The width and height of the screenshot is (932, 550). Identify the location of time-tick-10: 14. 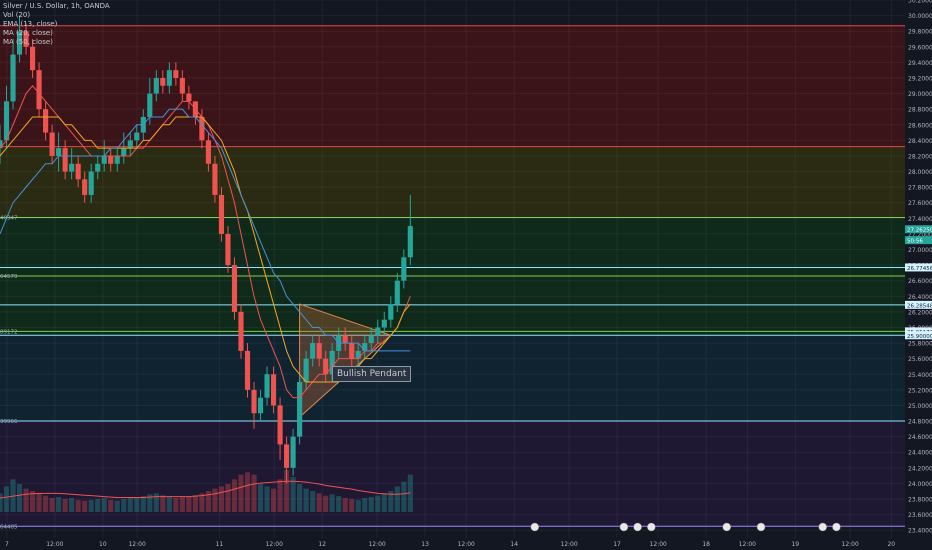
(514, 544).